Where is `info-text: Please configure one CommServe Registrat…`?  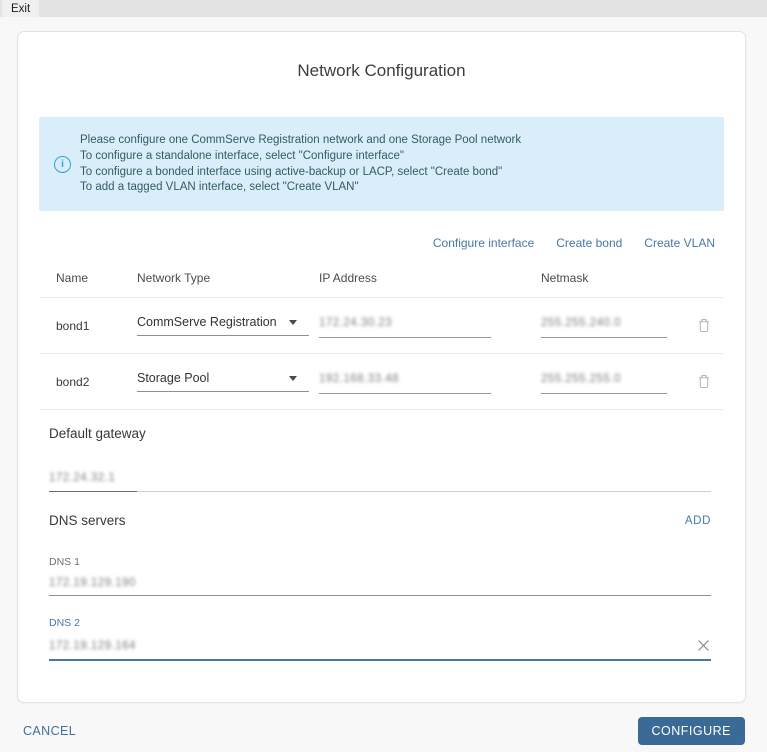 info-text: Please configure one CommServe Registrat… is located at coordinates (300, 164).